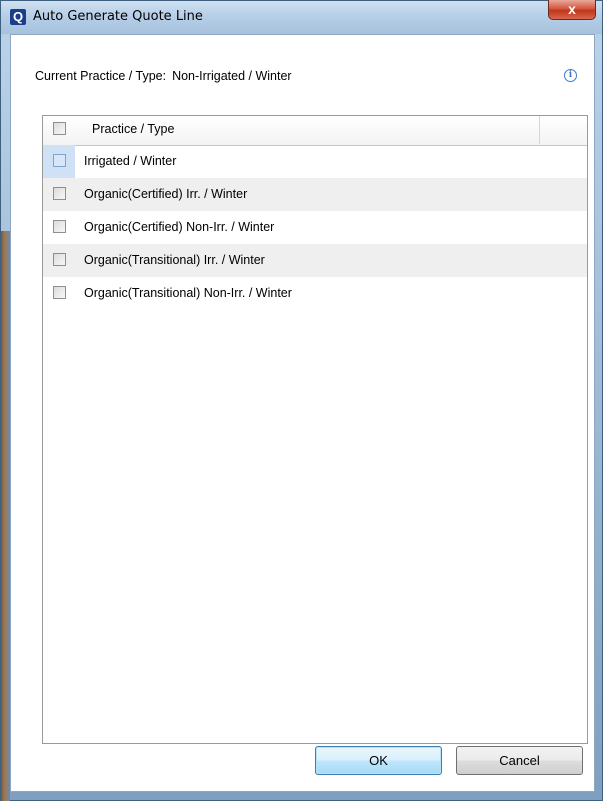 This screenshot has height=801, width=603. I want to click on ok-button: OK, so click(378, 760).